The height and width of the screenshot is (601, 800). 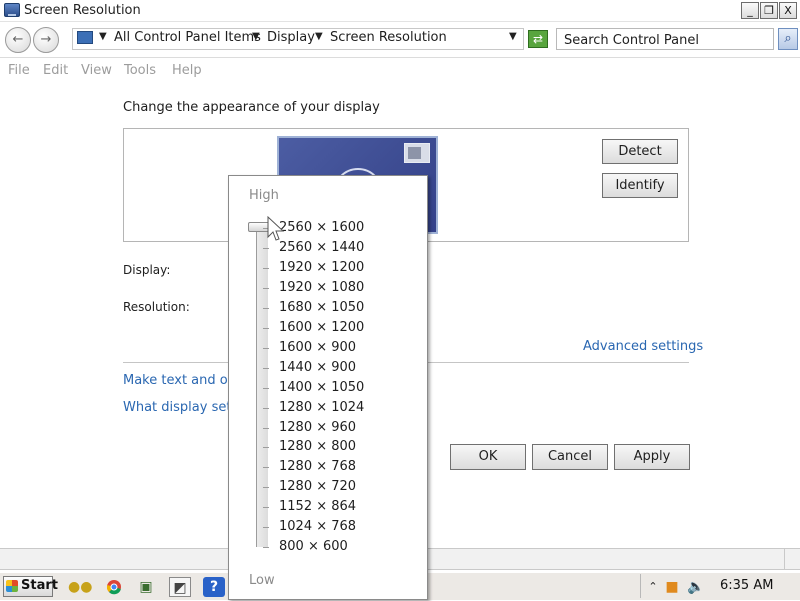 What do you see at coordinates (400, 70) in the screenshot?
I see `menu-bar` at bounding box center [400, 70].